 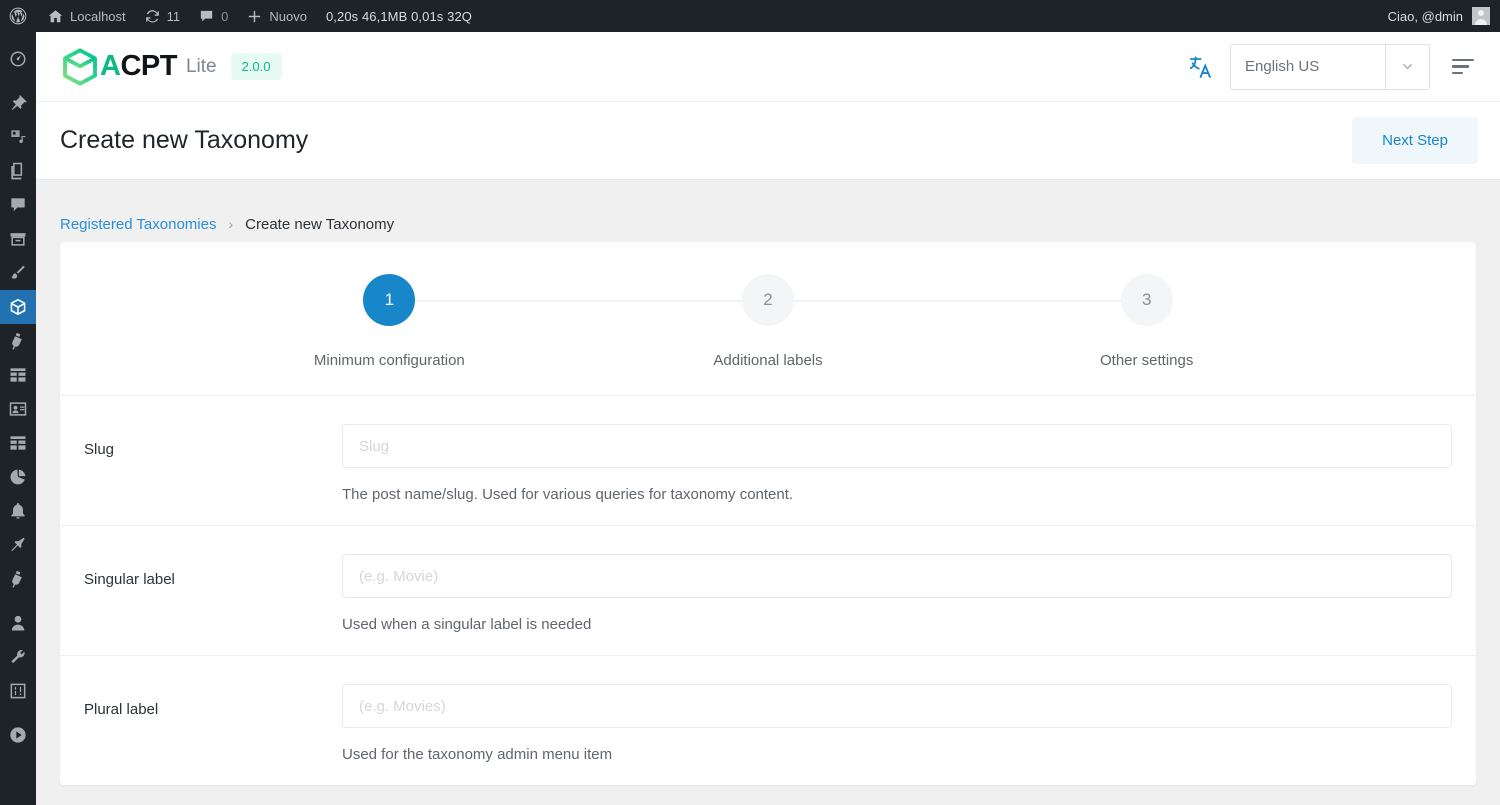 I want to click on archive-icon, so click(x=18, y=239).